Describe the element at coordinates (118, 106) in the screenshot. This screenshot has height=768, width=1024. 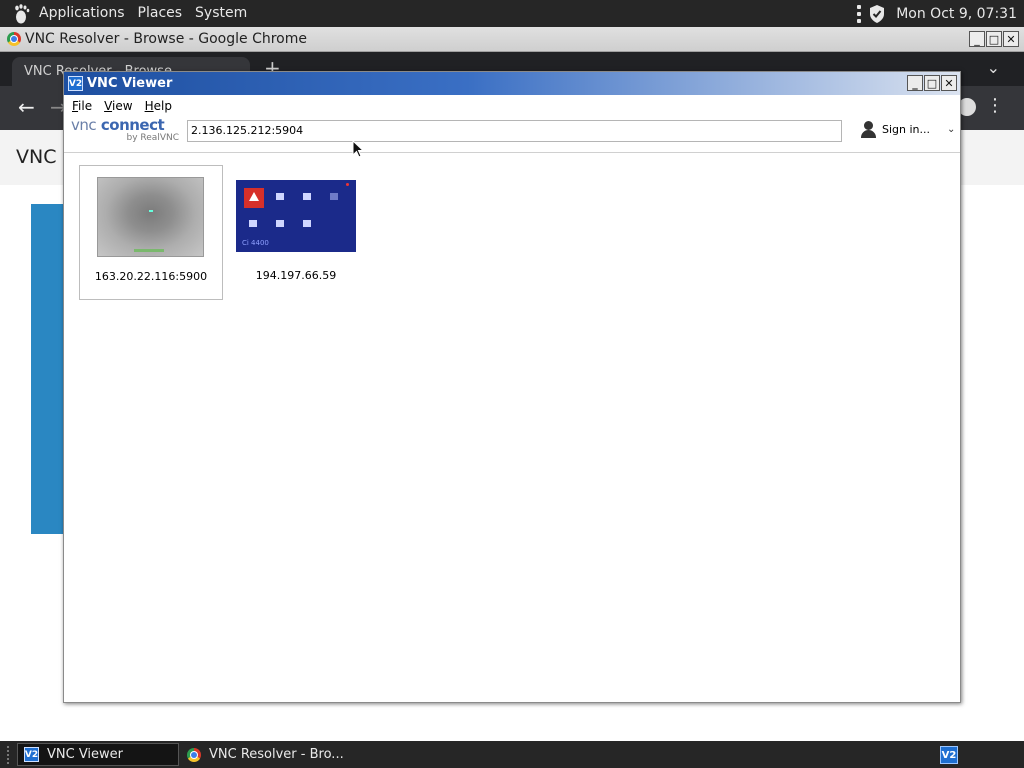
I see `view-menu: View` at that location.